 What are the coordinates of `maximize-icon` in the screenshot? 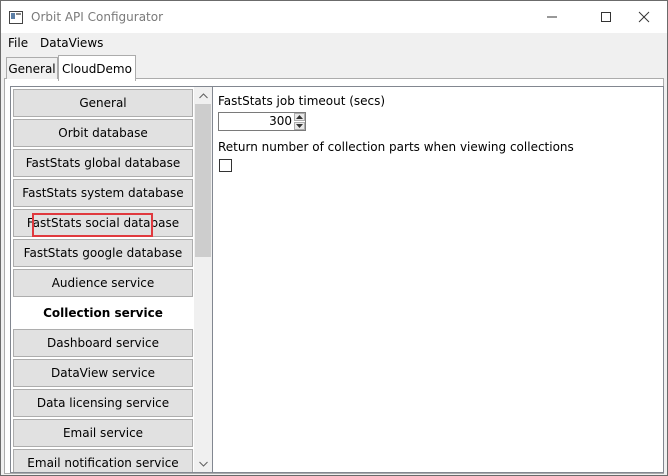 It's located at (606, 17).